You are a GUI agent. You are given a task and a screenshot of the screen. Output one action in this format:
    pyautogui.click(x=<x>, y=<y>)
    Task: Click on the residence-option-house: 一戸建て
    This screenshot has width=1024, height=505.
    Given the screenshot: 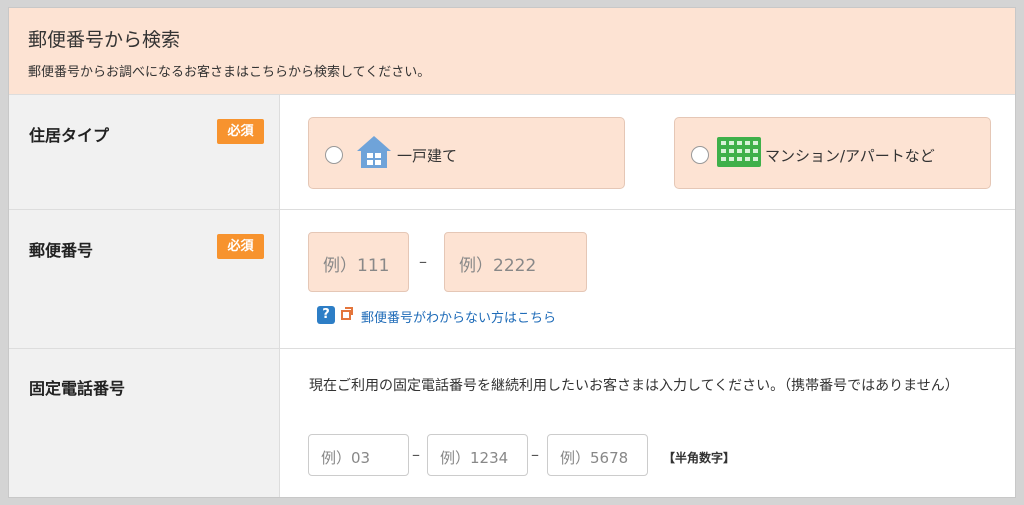 What is the action you would take?
    pyautogui.click(x=466, y=153)
    